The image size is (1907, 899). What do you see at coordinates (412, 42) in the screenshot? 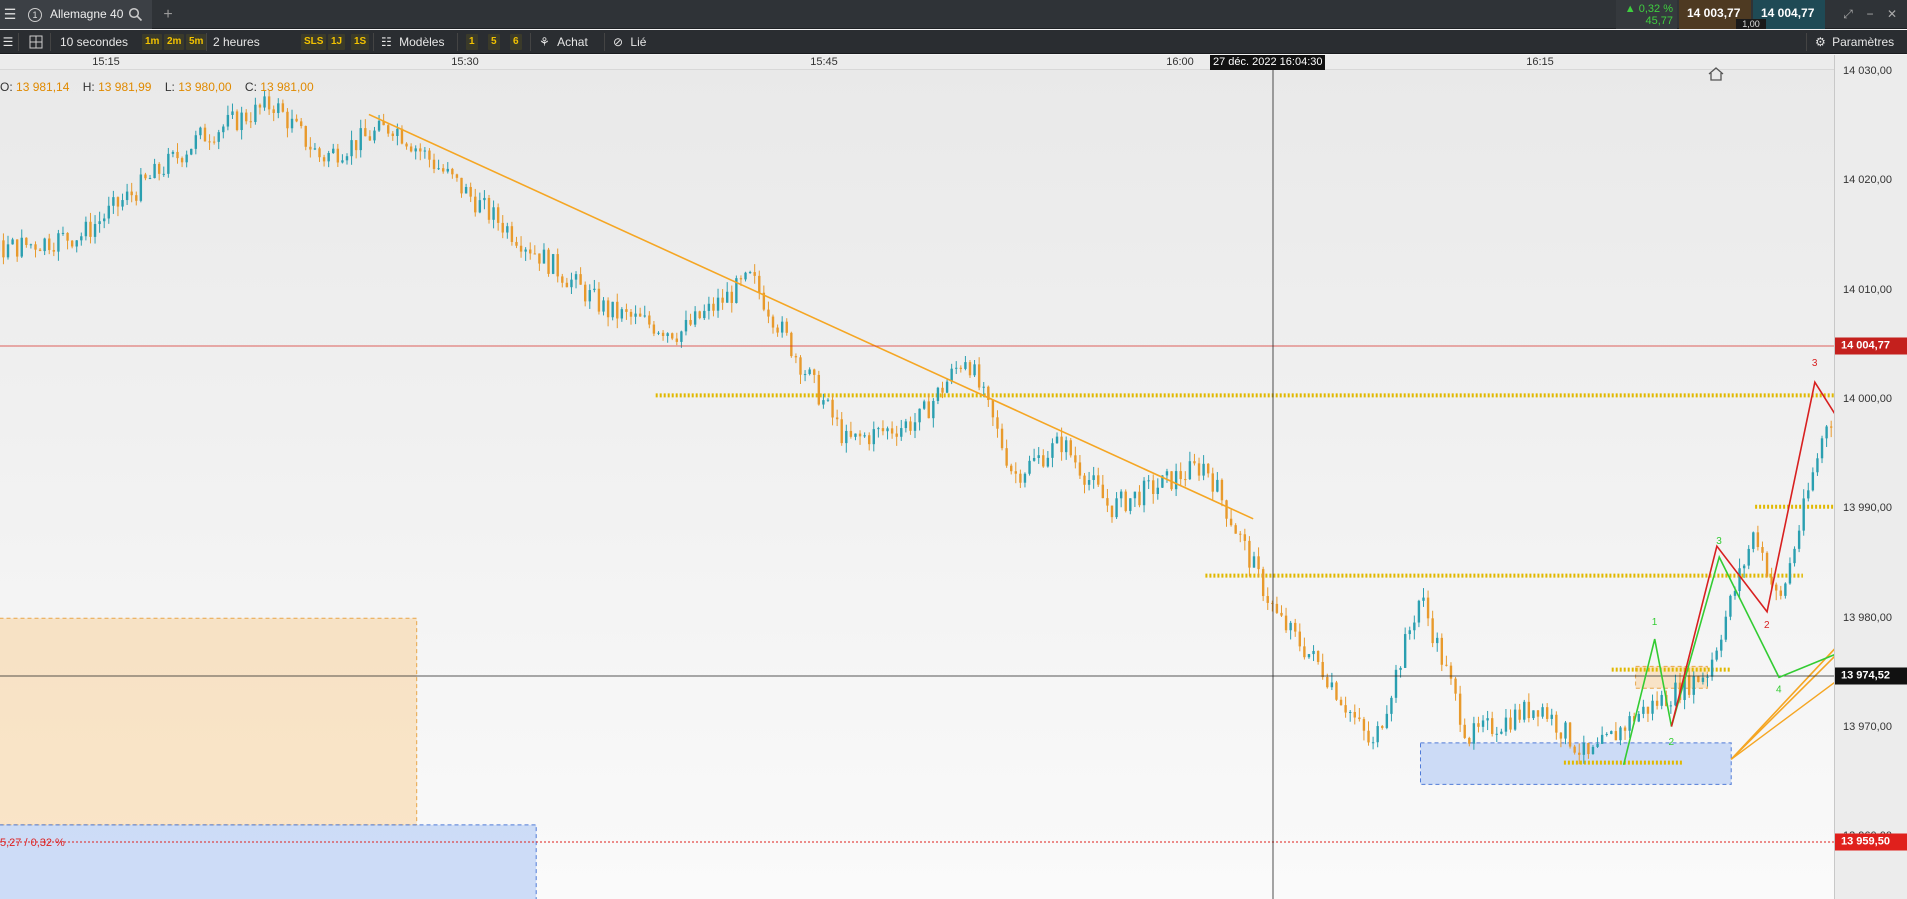
I see `models-button: ☷ Modèles` at bounding box center [412, 42].